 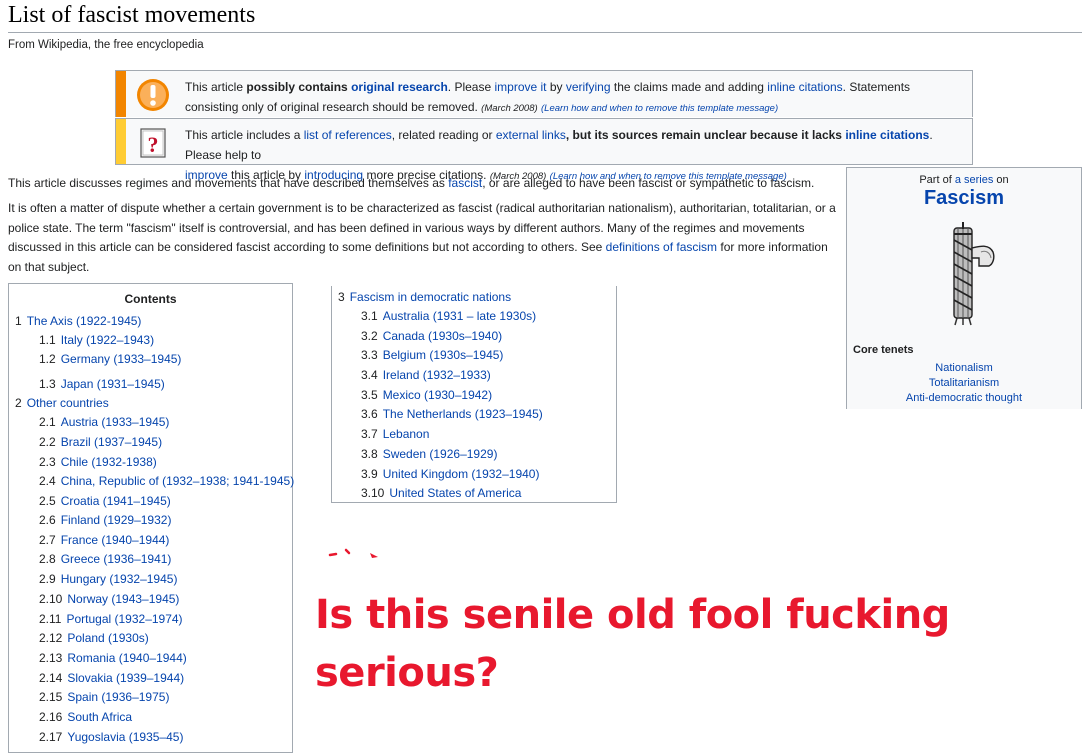 I want to click on toc-item: 3.4 Ireland (1932–1933), so click(x=426, y=375).